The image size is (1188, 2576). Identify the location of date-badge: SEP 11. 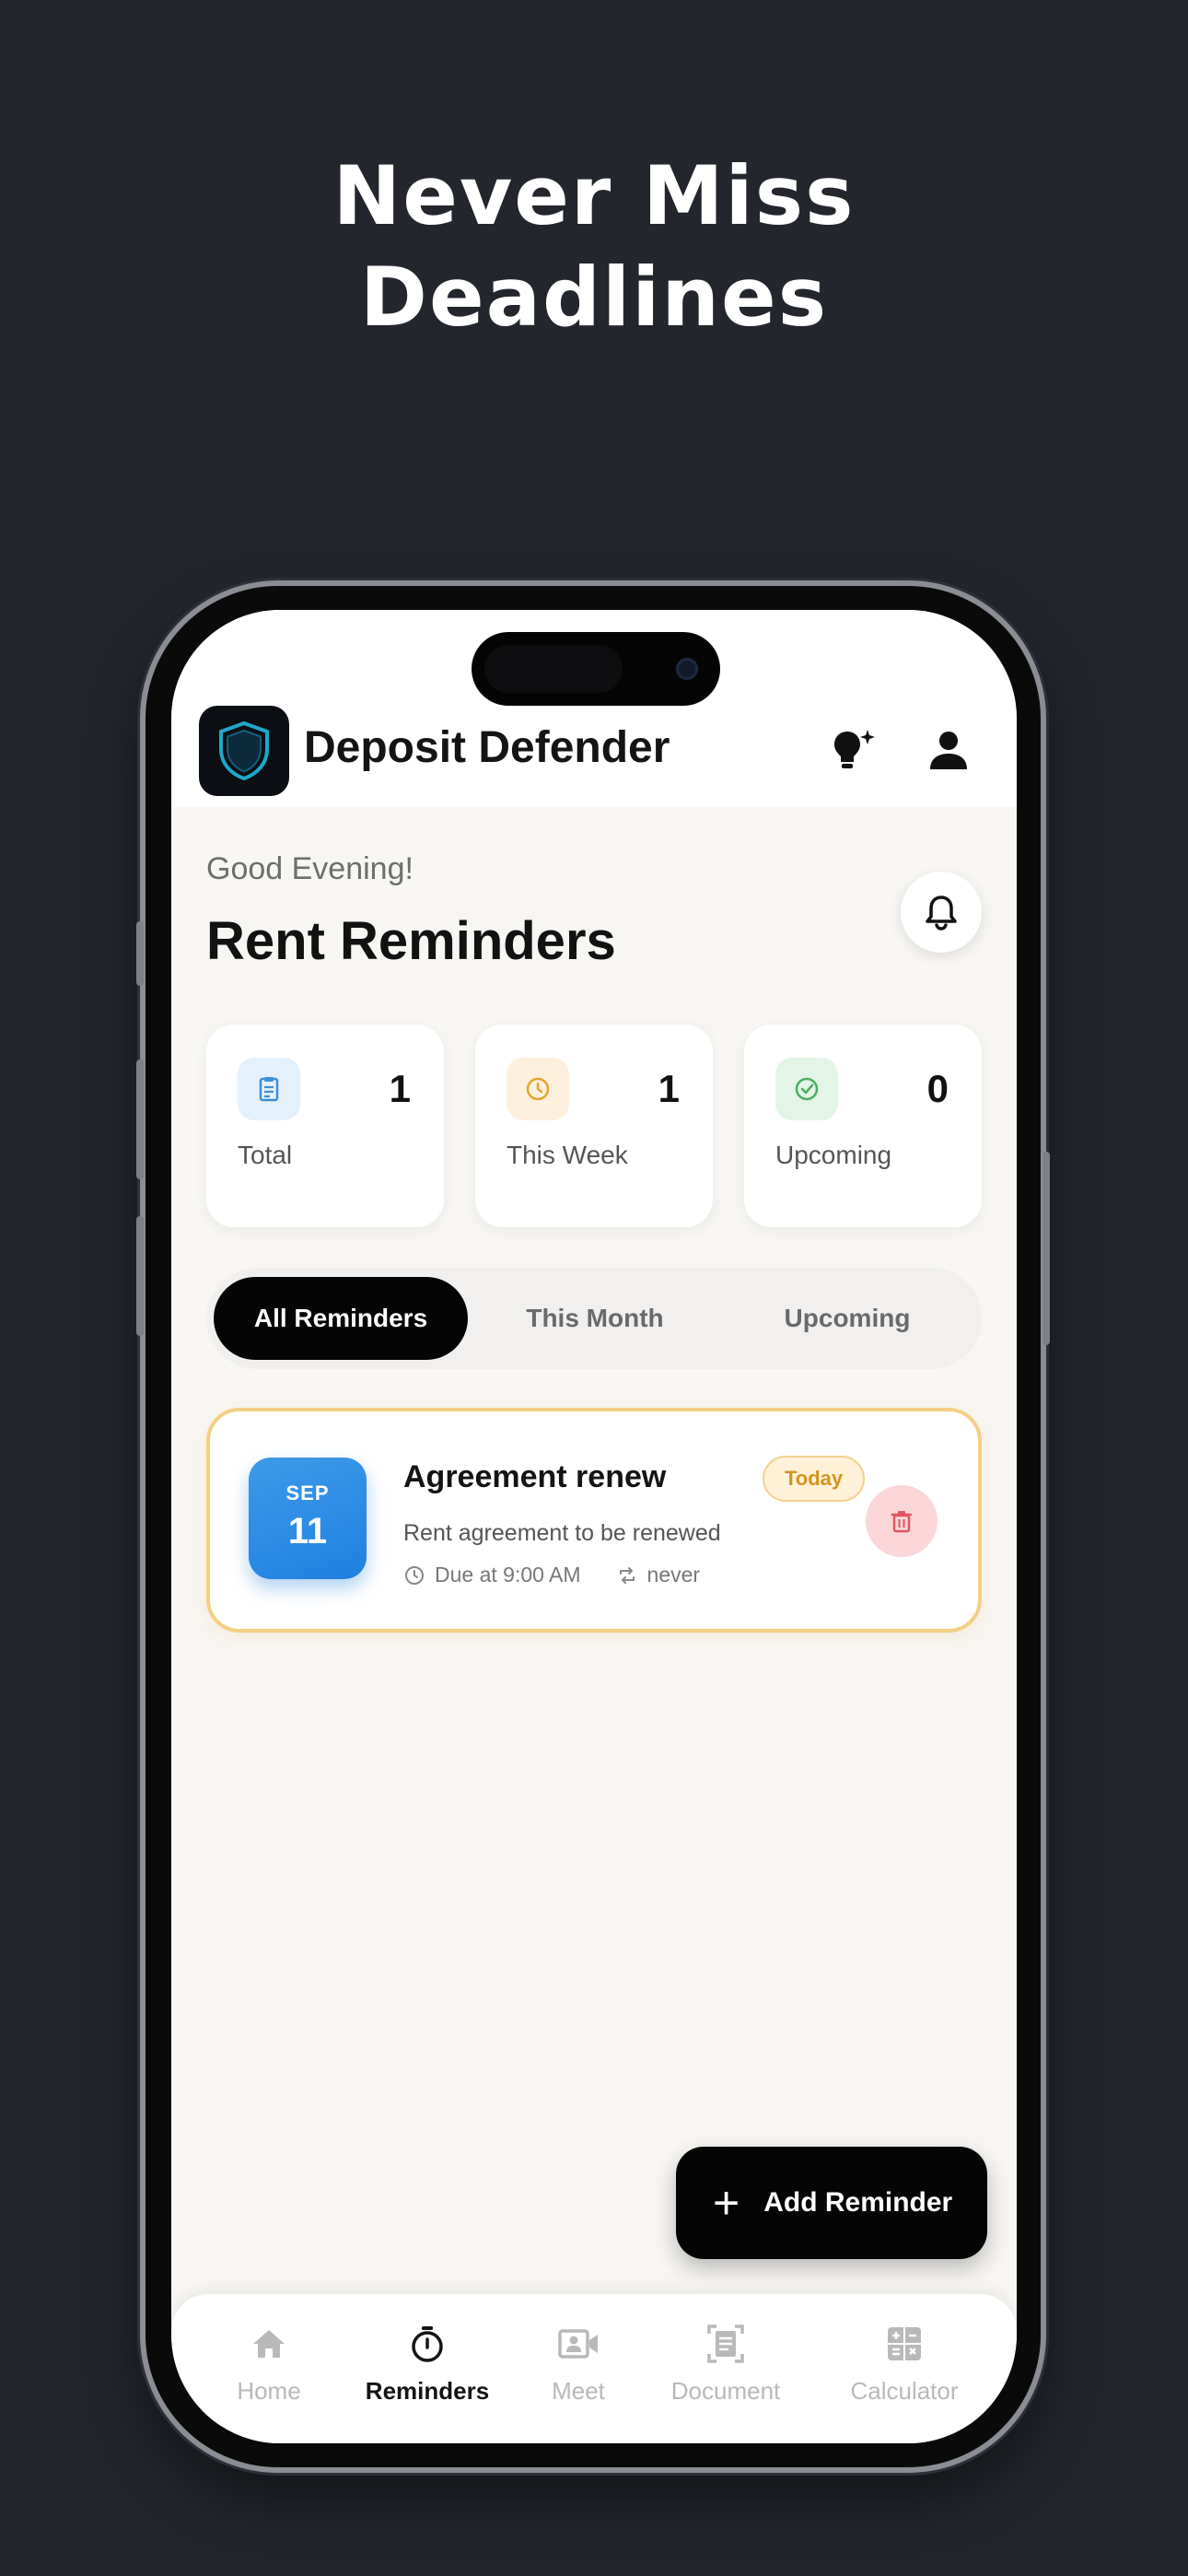
(308, 1518).